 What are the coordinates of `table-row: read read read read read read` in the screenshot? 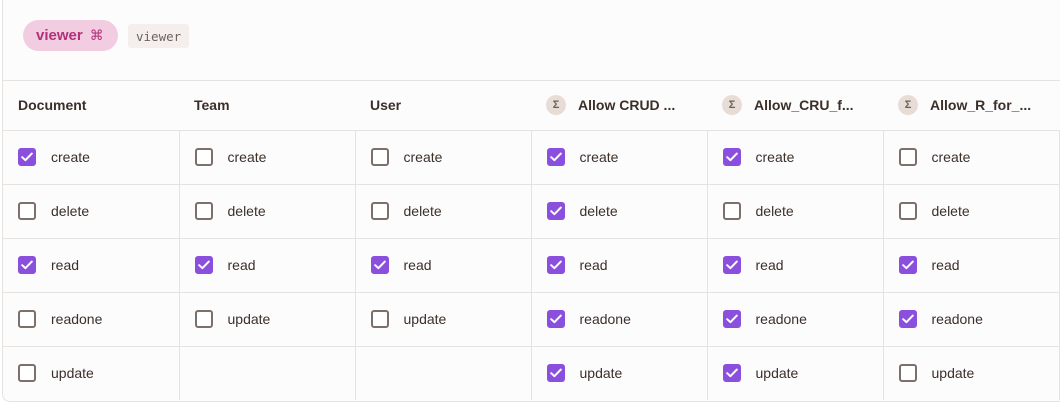 It's located at (531, 265).